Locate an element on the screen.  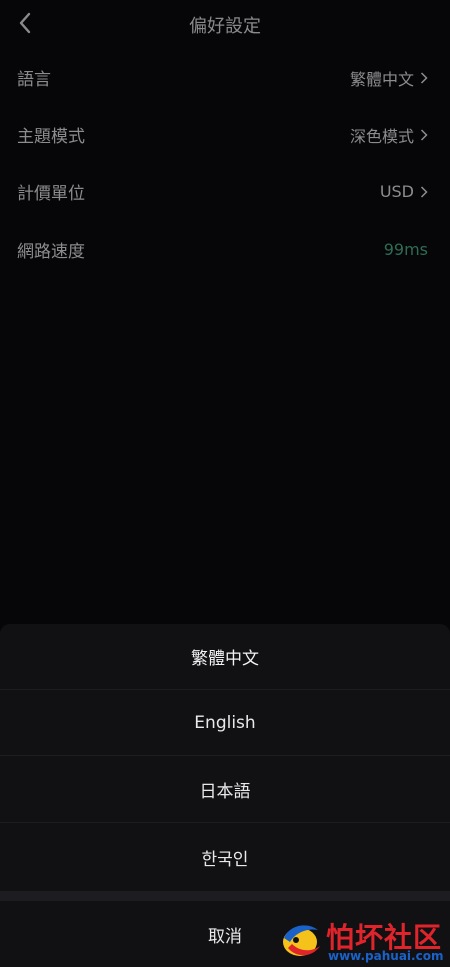
option-korean: 한국인 is located at coordinates (225, 857).